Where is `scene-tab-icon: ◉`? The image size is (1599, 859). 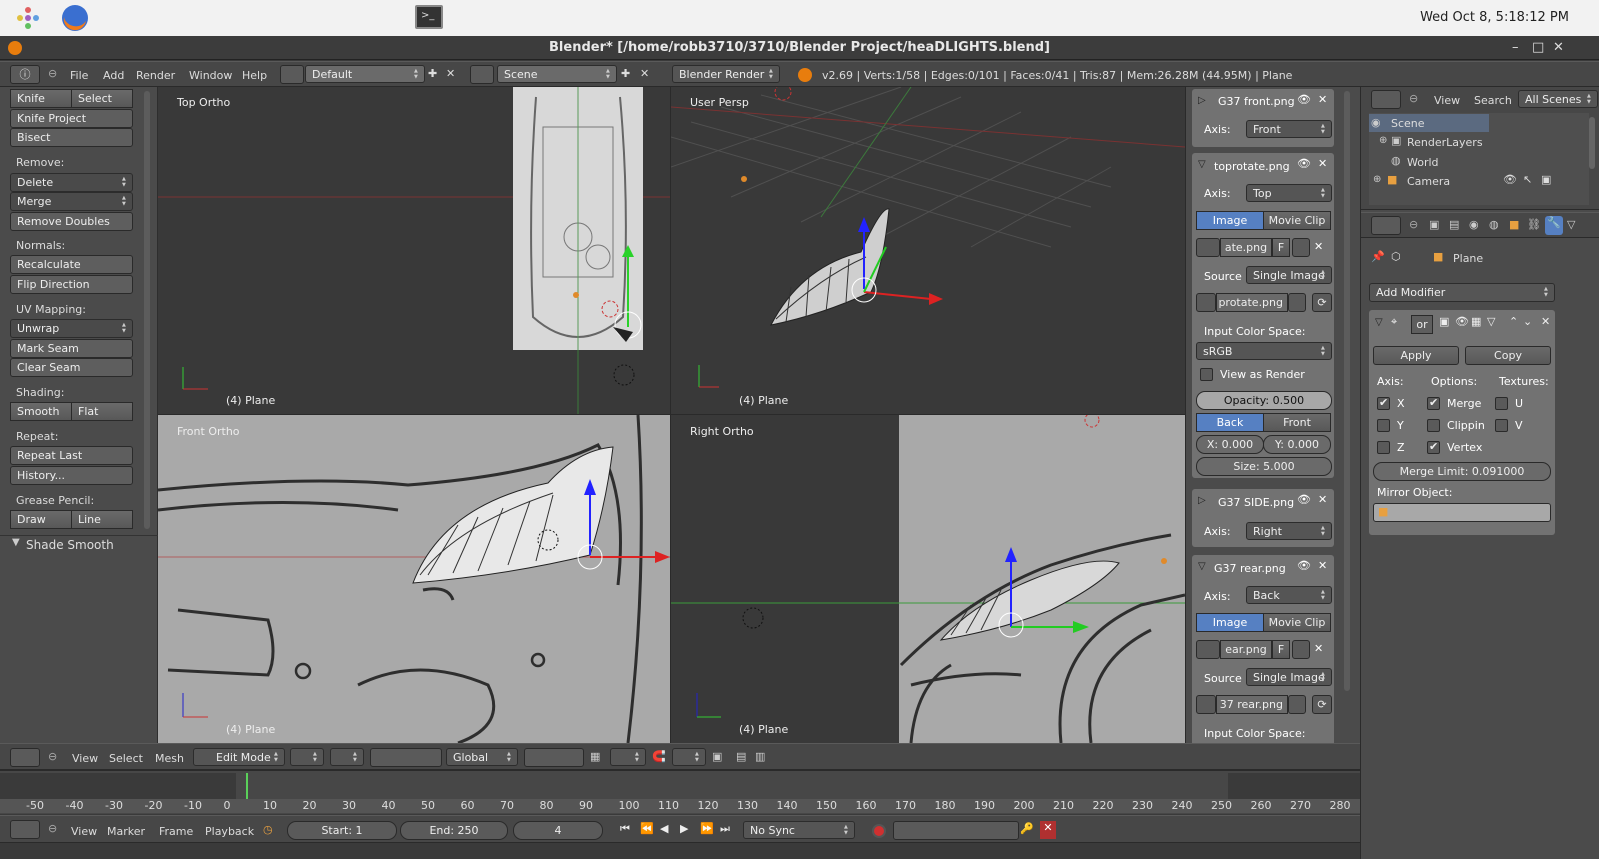
scene-tab-icon: ◉ is located at coordinates (1474, 224).